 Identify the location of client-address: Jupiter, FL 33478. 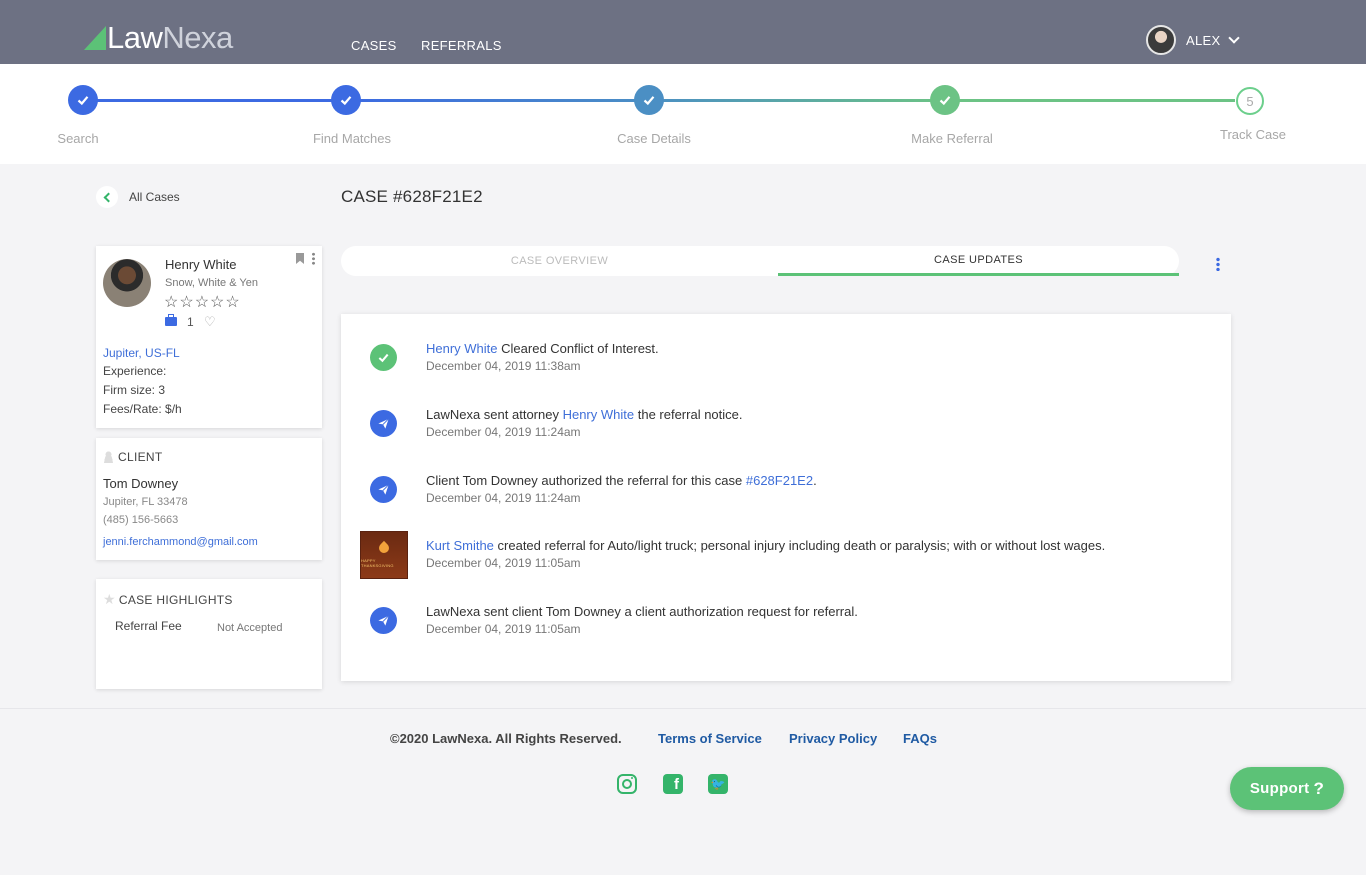
(145, 502).